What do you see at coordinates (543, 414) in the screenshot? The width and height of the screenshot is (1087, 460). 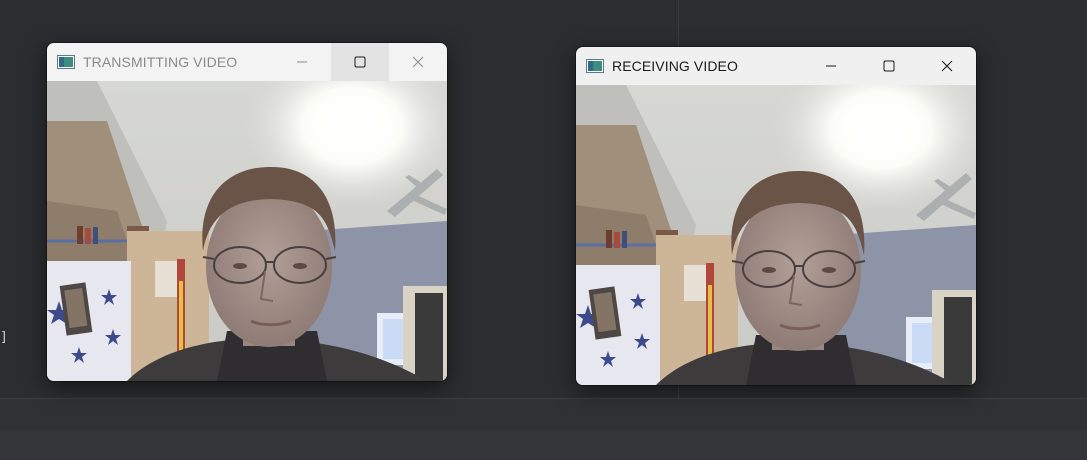 I see `editor-tool-strip` at bounding box center [543, 414].